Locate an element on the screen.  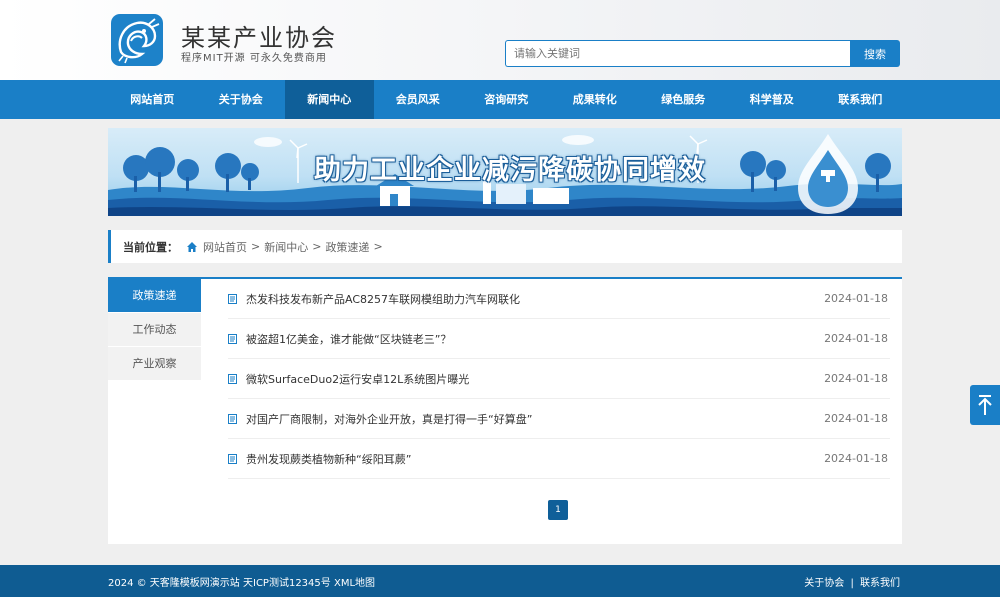
banner-title: 助力工业企业减污降碳协同增效 is located at coordinates (510, 170).